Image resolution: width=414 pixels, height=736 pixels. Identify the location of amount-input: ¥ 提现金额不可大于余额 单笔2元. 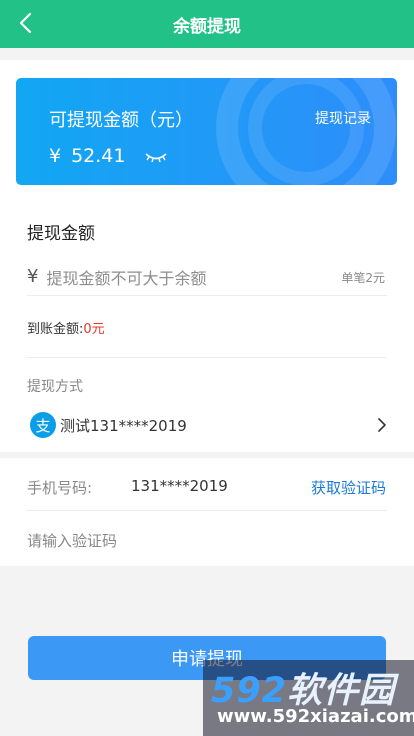
(207, 277).